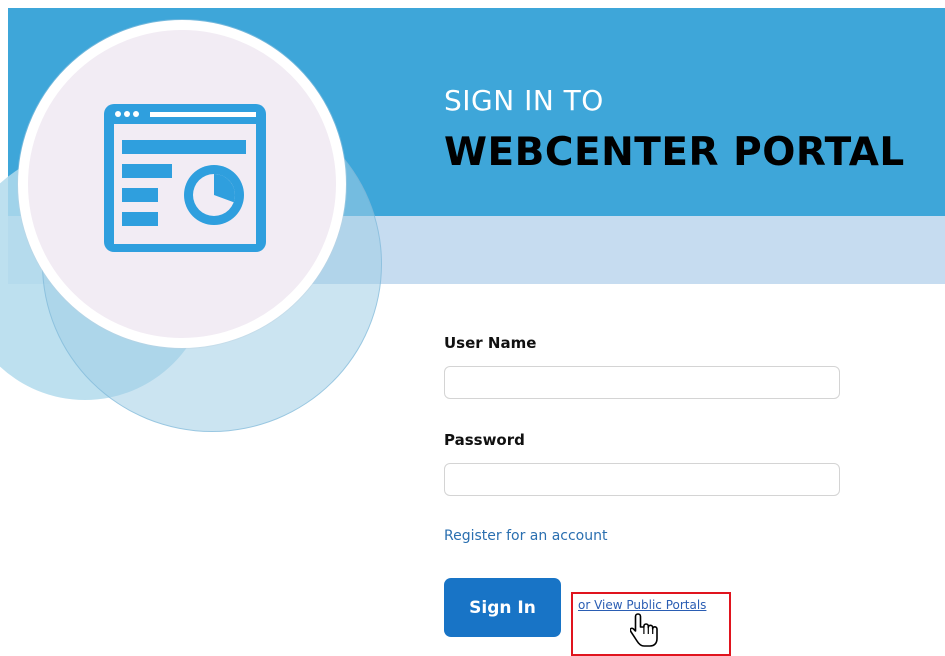  Describe the element at coordinates (642, 382) in the screenshot. I see `username-field` at that location.